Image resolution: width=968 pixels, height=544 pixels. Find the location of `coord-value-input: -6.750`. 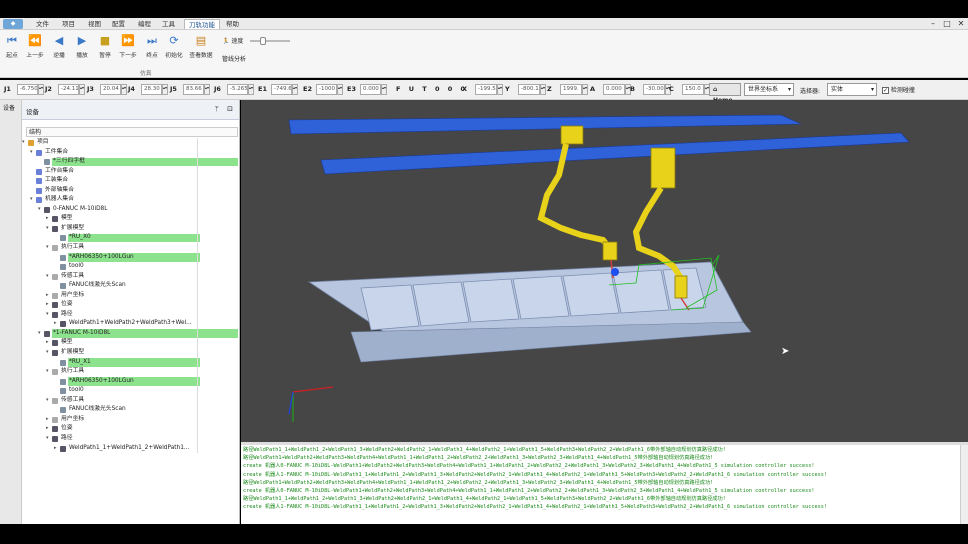

coord-value-input: -6.750 is located at coordinates (27, 89).